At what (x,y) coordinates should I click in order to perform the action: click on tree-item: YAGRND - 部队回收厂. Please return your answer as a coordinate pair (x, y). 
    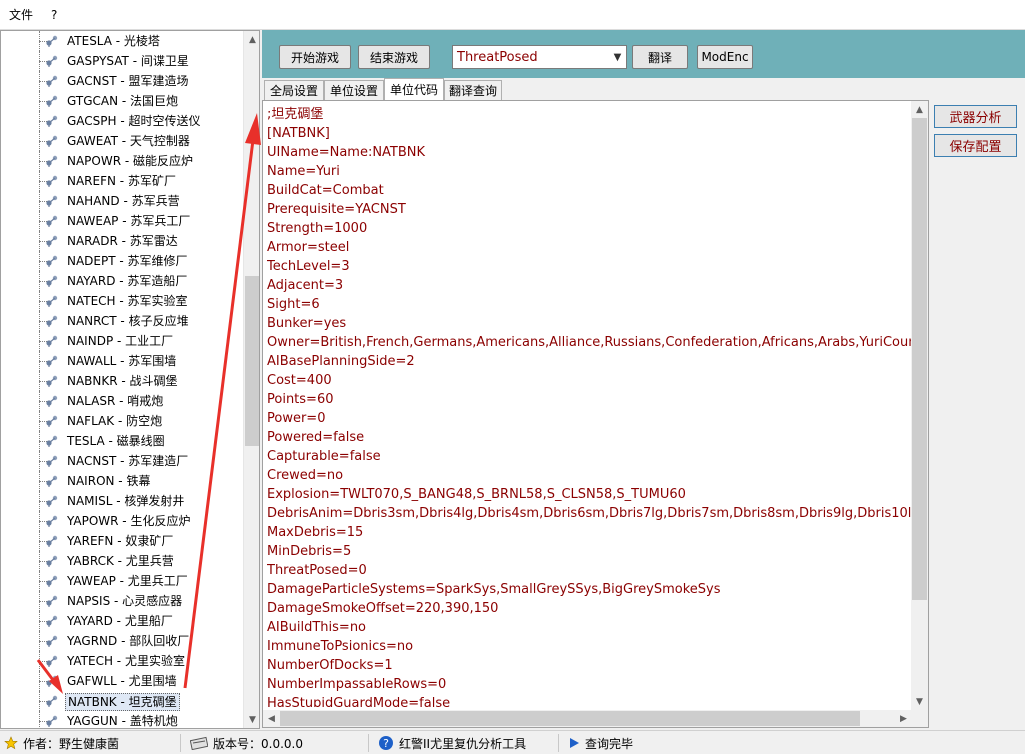
    Looking at the image, I should click on (122, 641).